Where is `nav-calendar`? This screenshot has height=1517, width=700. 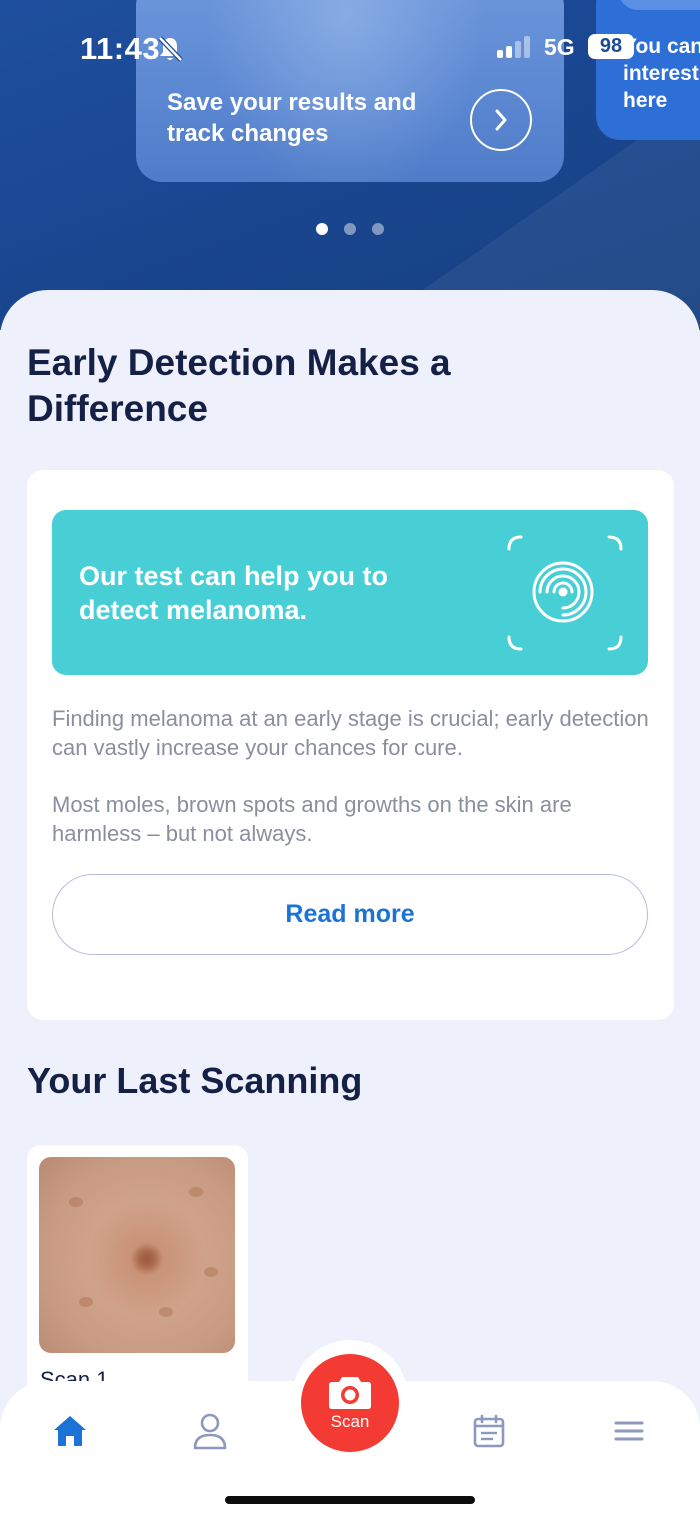
nav-calendar is located at coordinates (489, 1431).